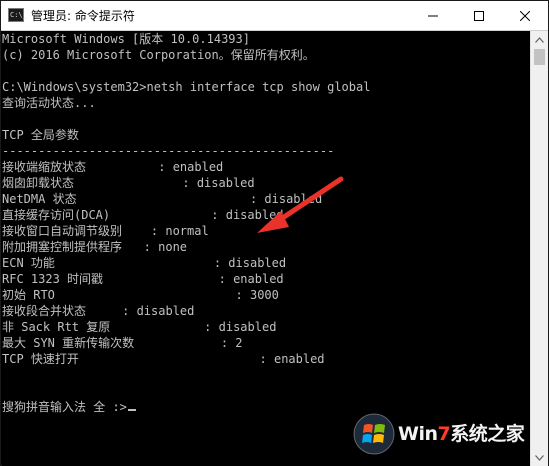  What do you see at coordinates (95, 247) in the screenshot?
I see `console-line: 附加拥塞控制提供程序 : none` at bounding box center [95, 247].